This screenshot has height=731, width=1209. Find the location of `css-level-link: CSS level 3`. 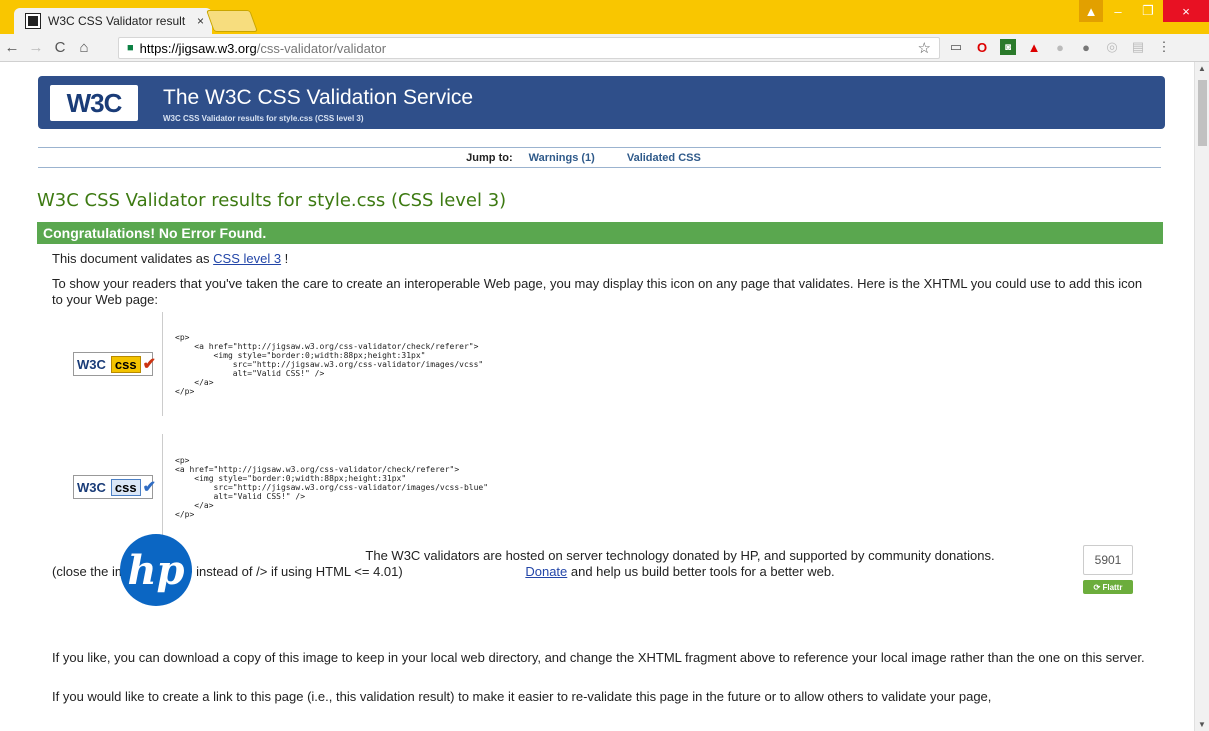

css-level-link: CSS level 3 is located at coordinates (247, 258).